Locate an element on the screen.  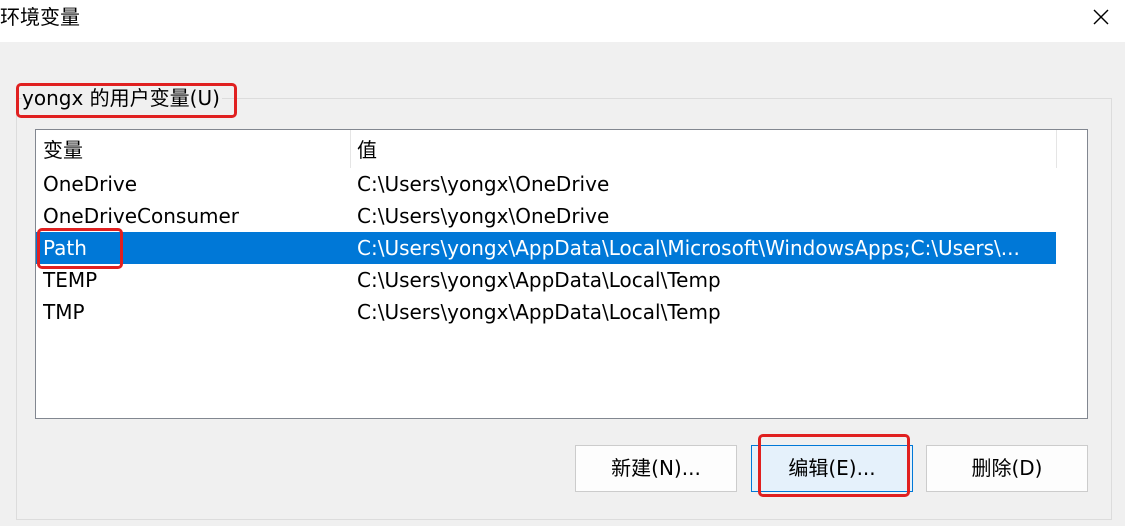
table-row: TMP C:\Users\yongx\AppData\Local\Temp is located at coordinates (546, 312).